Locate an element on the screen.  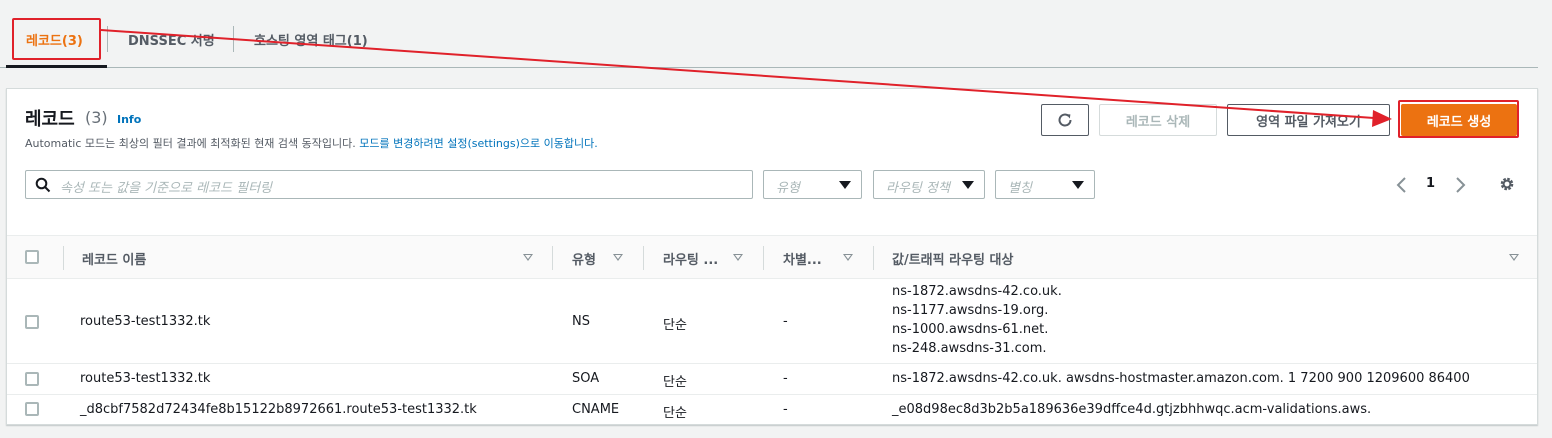
gear-icon is located at coordinates (1507, 184).